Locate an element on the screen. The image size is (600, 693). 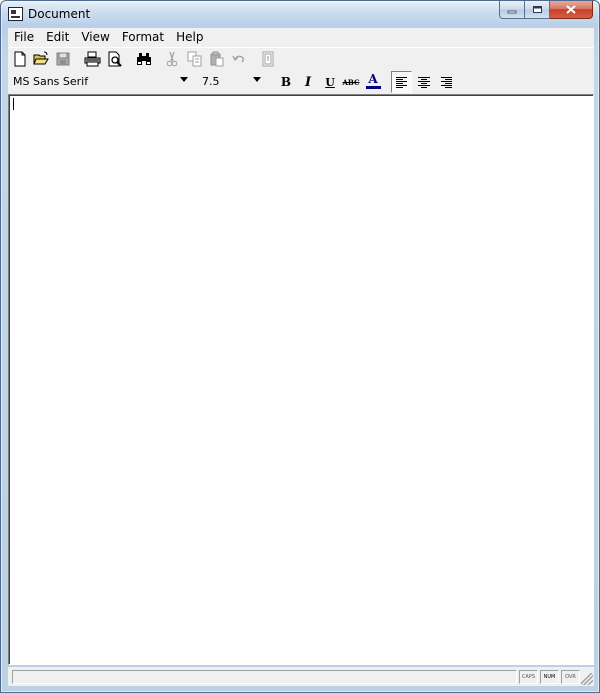
paste-button is located at coordinates (217, 59).